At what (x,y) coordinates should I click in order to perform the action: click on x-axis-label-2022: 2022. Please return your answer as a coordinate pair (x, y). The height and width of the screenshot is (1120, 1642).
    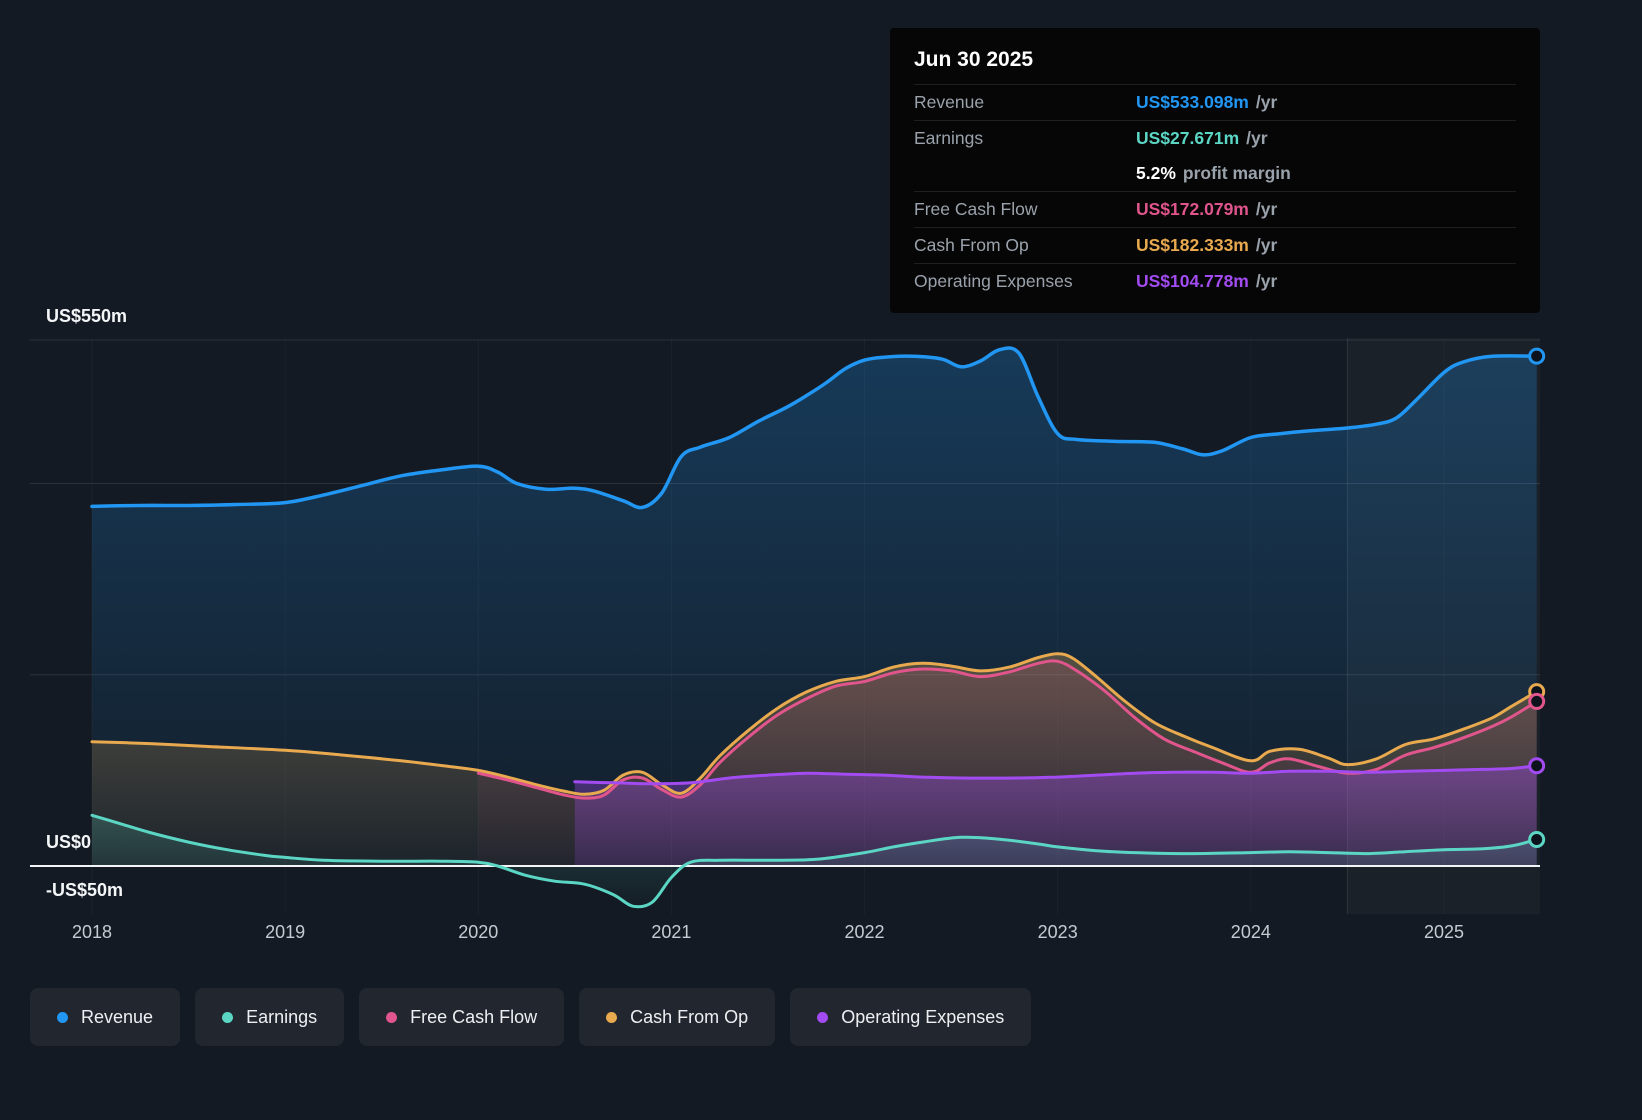
    Looking at the image, I should click on (864, 932).